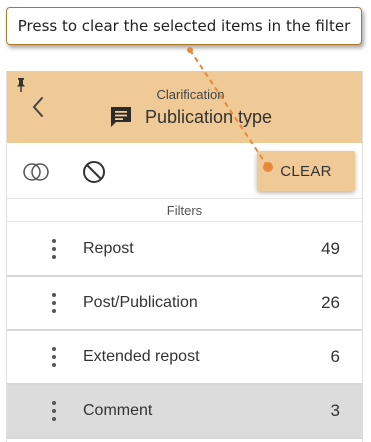  Describe the element at coordinates (184, 412) in the screenshot. I see `list-item-selected: Comment 3` at that location.